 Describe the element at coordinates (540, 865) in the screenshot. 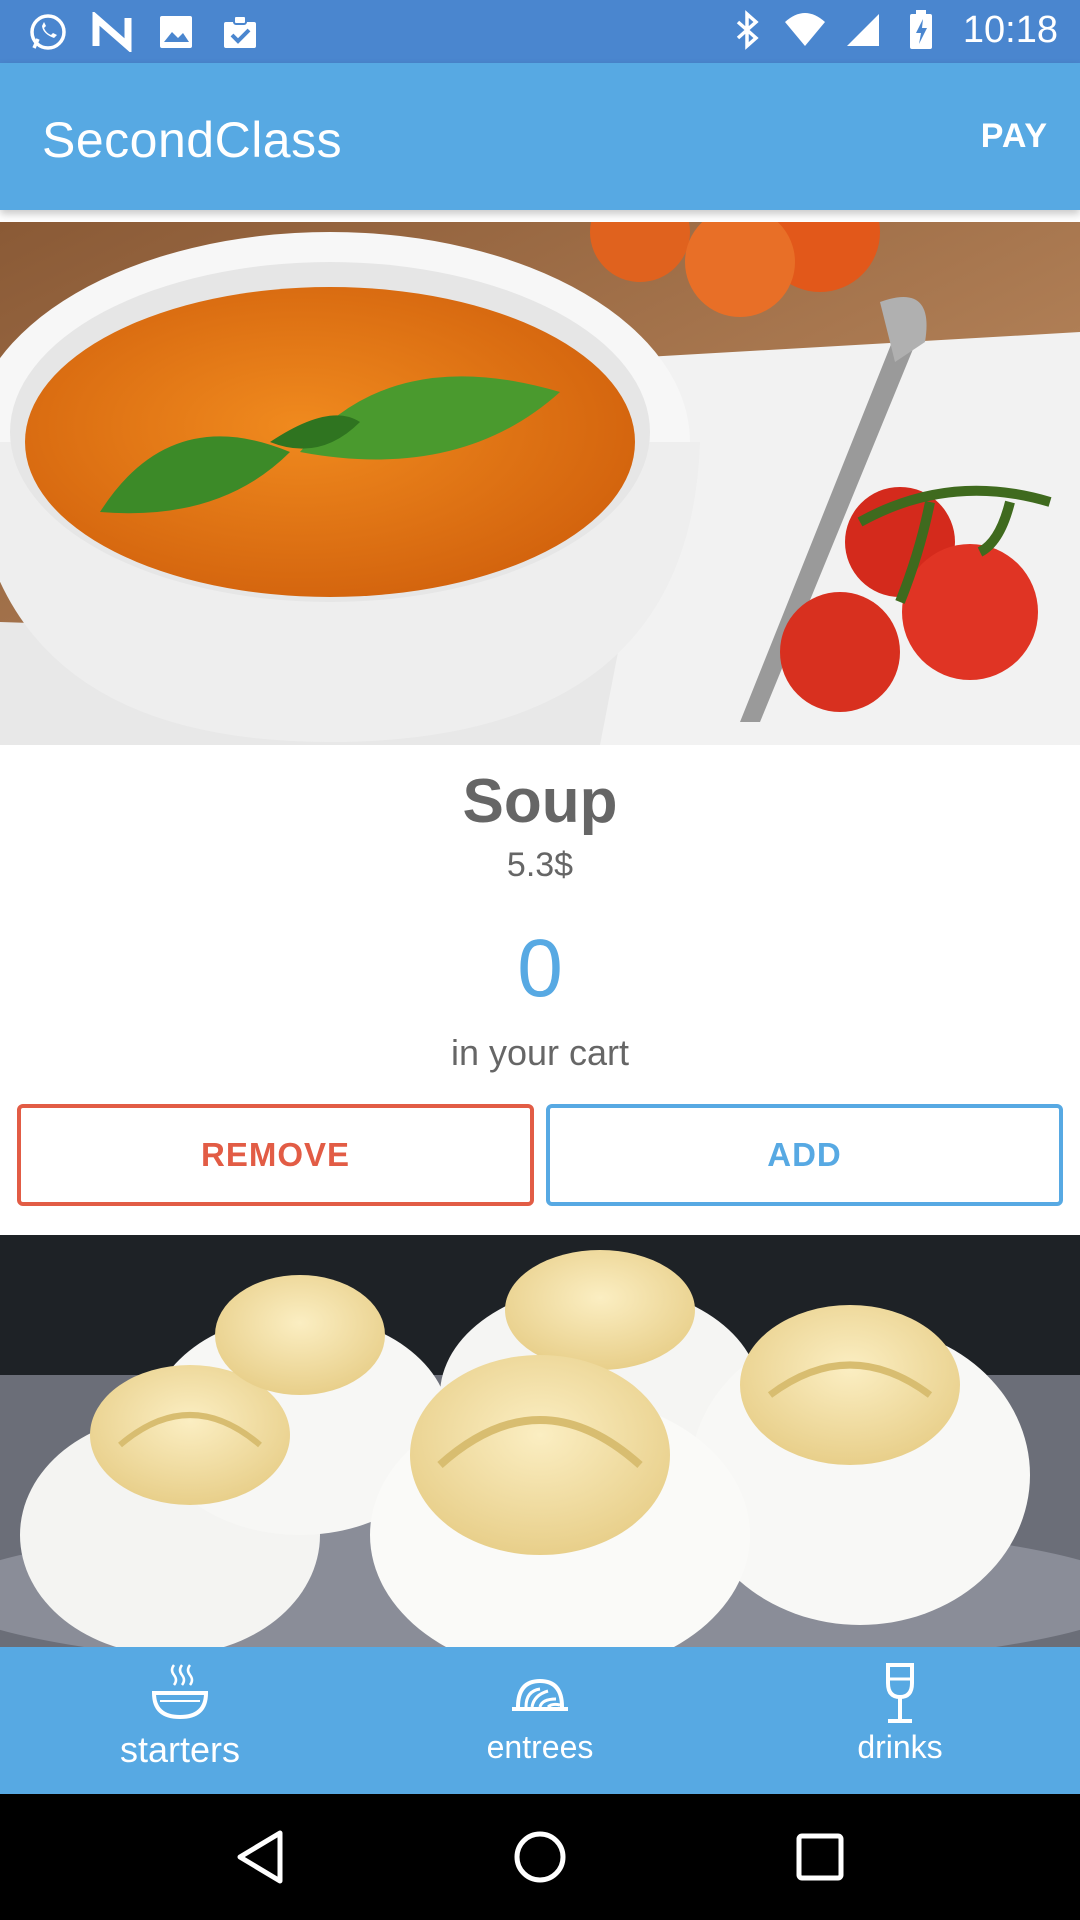

I see `dish-price: 5.3$` at that location.